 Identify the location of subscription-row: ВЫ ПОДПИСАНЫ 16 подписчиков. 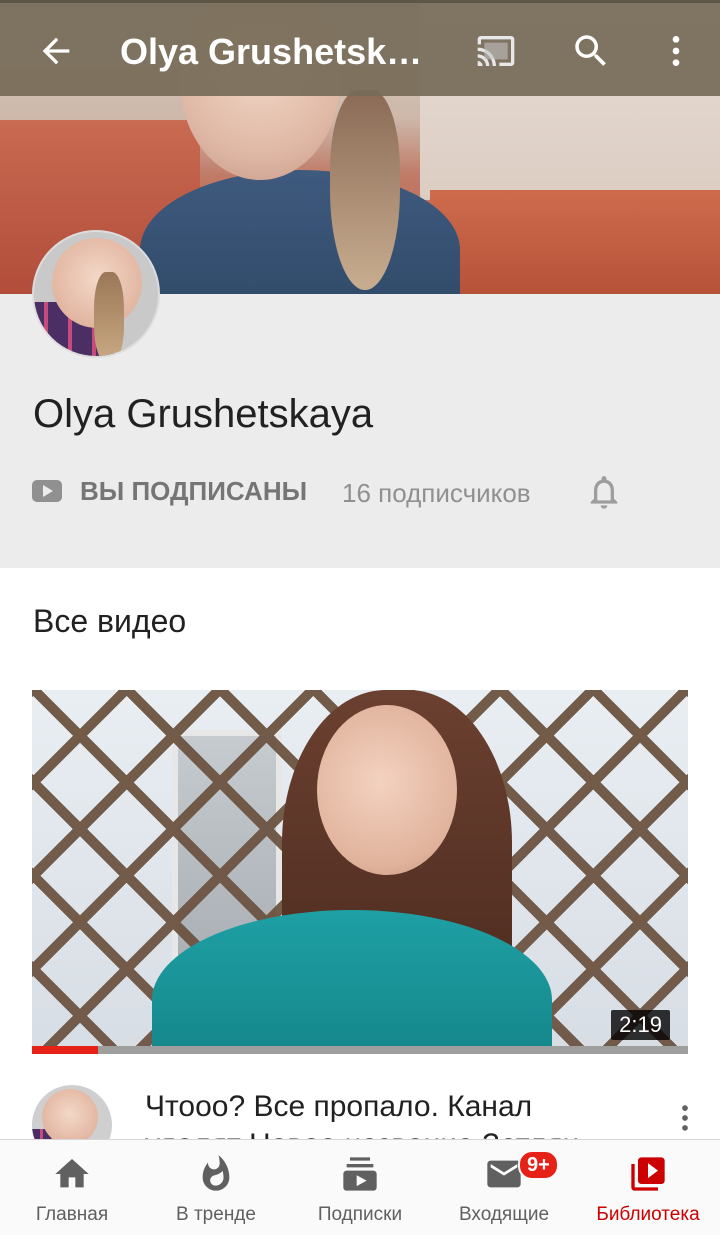
(372, 492).